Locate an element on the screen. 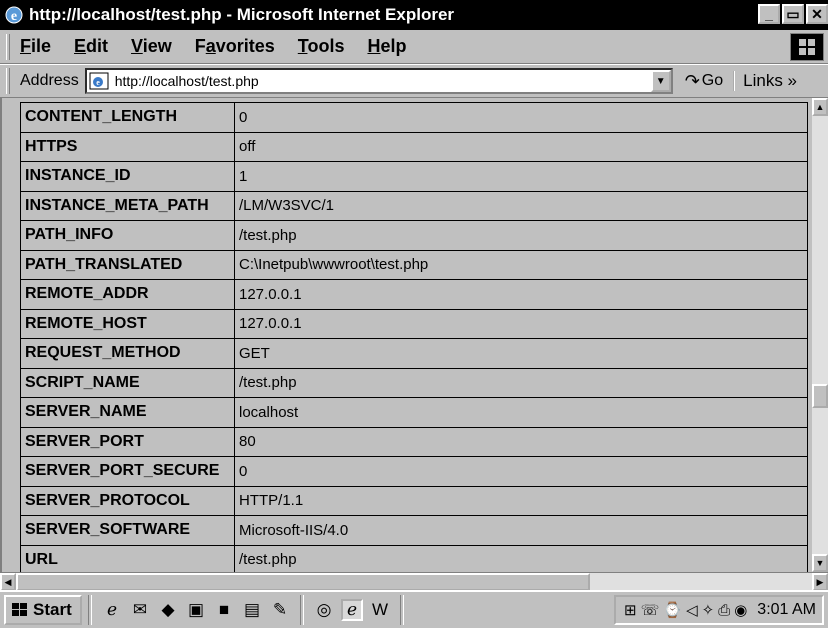 The height and width of the screenshot is (628, 828). horizontal-scrollbar: ◀ ▶ is located at coordinates (414, 581).